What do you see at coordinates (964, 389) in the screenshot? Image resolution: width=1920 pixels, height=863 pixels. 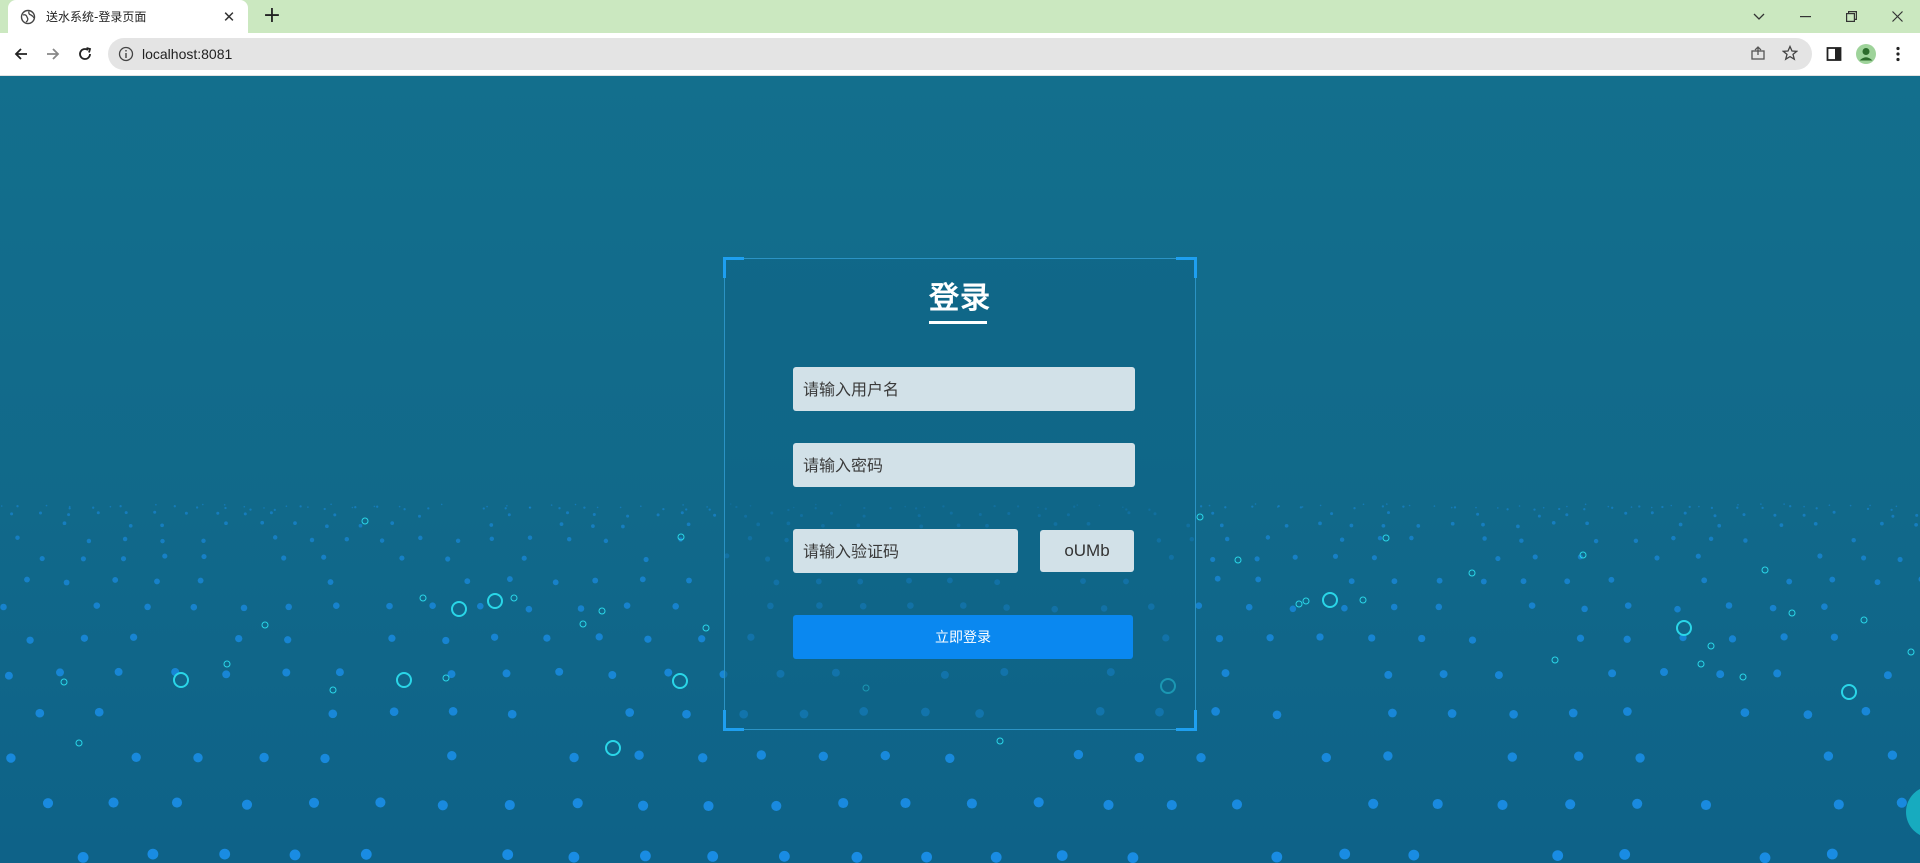 I see `username-input` at bounding box center [964, 389].